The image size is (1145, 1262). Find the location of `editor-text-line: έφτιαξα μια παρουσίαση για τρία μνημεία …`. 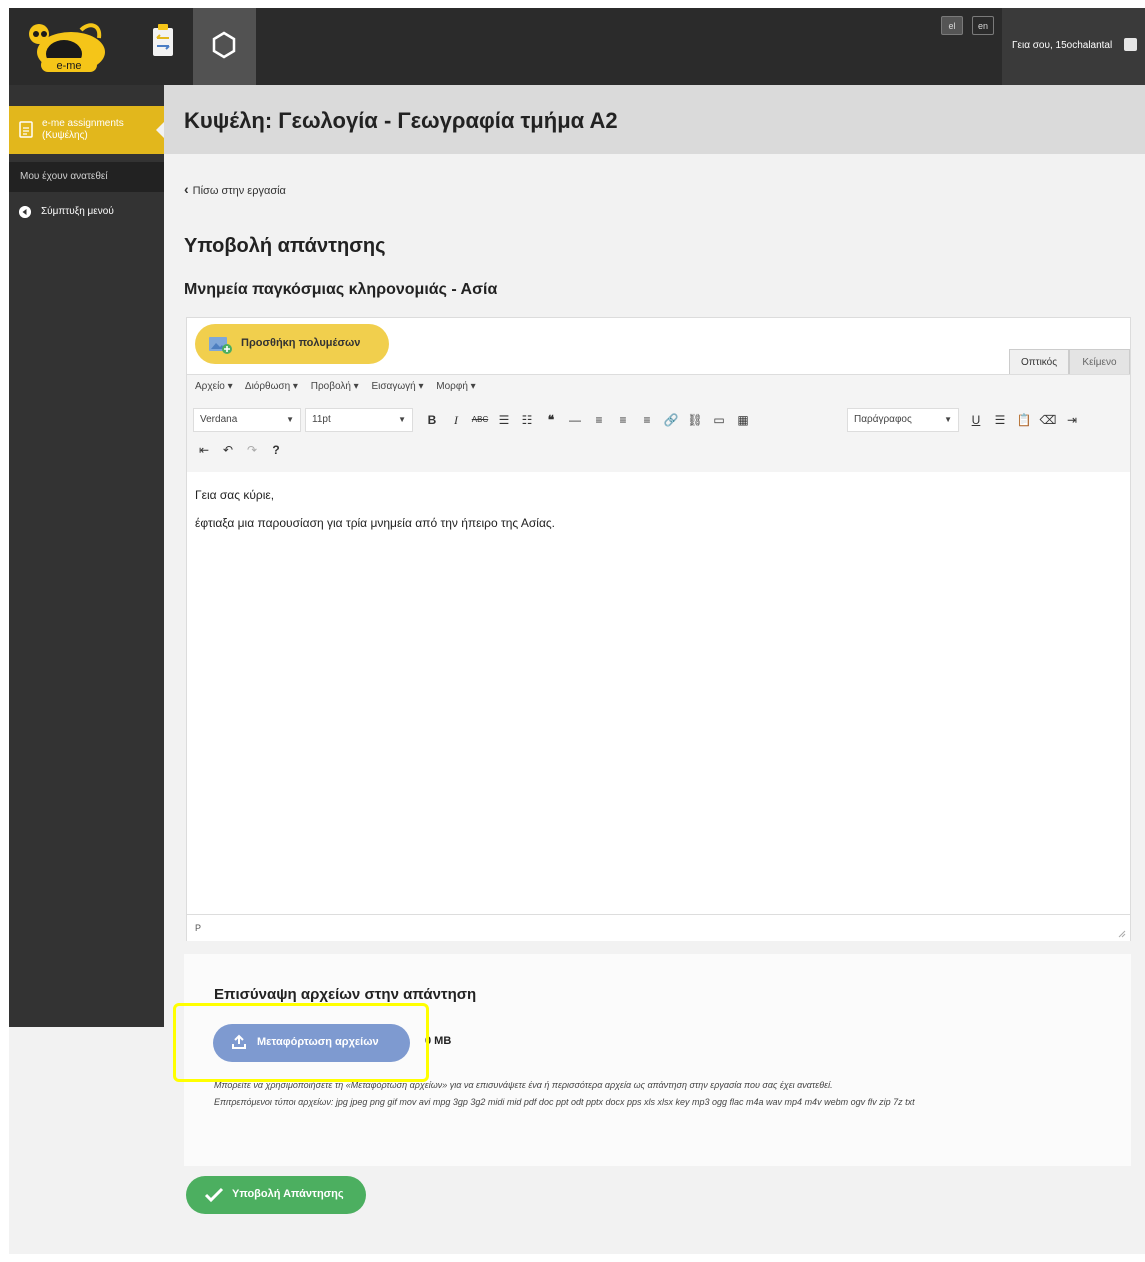

editor-text-line: έφτιαξα μια παρουσίαση για τρία μνημεία … is located at coordinates (375, 523).